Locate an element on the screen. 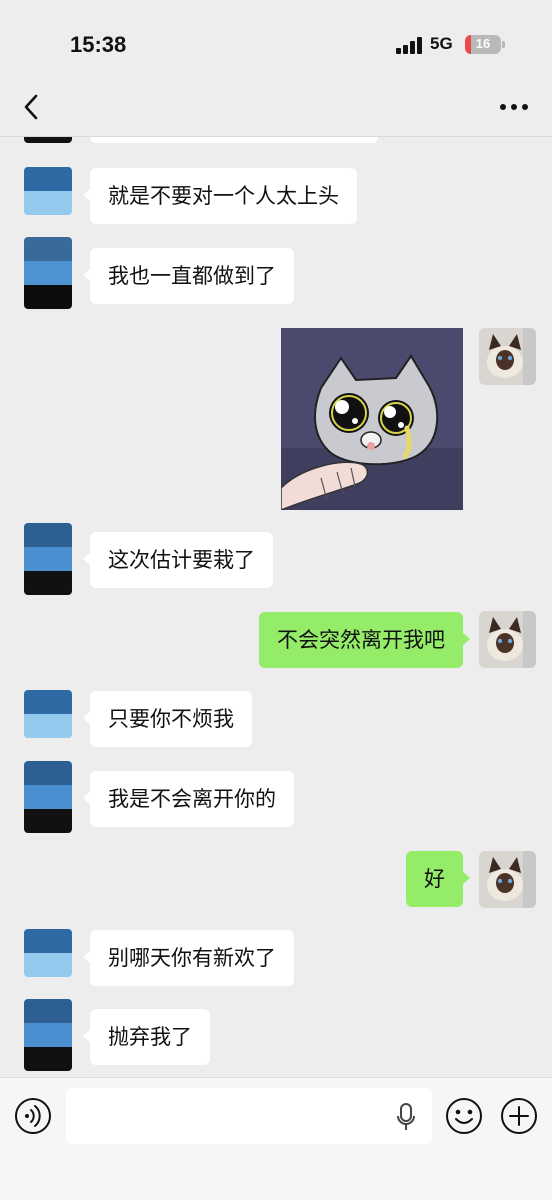  battery-tip is located at coordinates (503, 44).